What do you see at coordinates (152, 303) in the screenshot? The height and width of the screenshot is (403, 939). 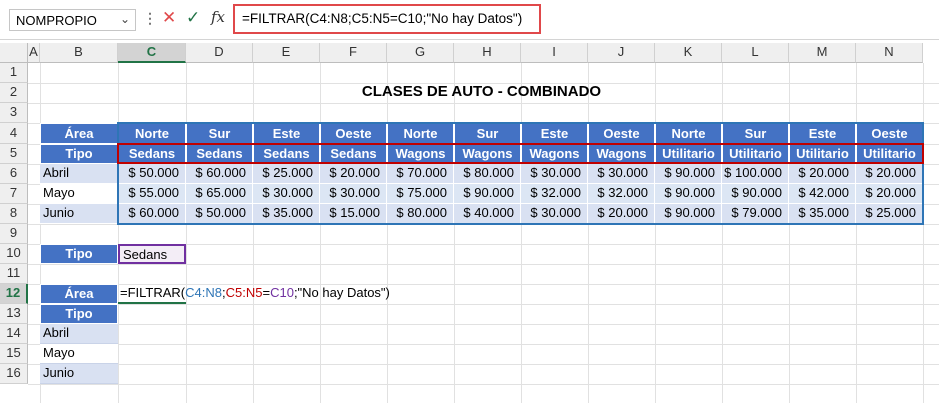 I see `active-cell-border` at bounding box center [152, 303].